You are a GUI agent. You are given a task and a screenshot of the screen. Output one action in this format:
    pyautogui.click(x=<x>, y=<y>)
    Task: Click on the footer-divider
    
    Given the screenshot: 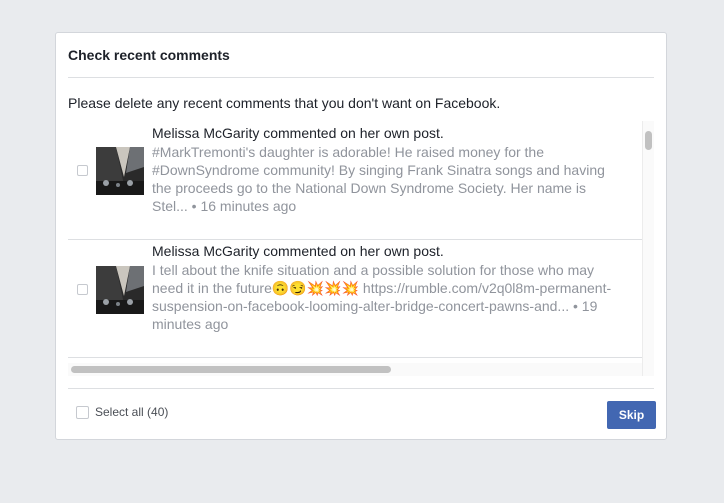 What is the action you would take?
    pyautogui.click(x=361, y=388)
    